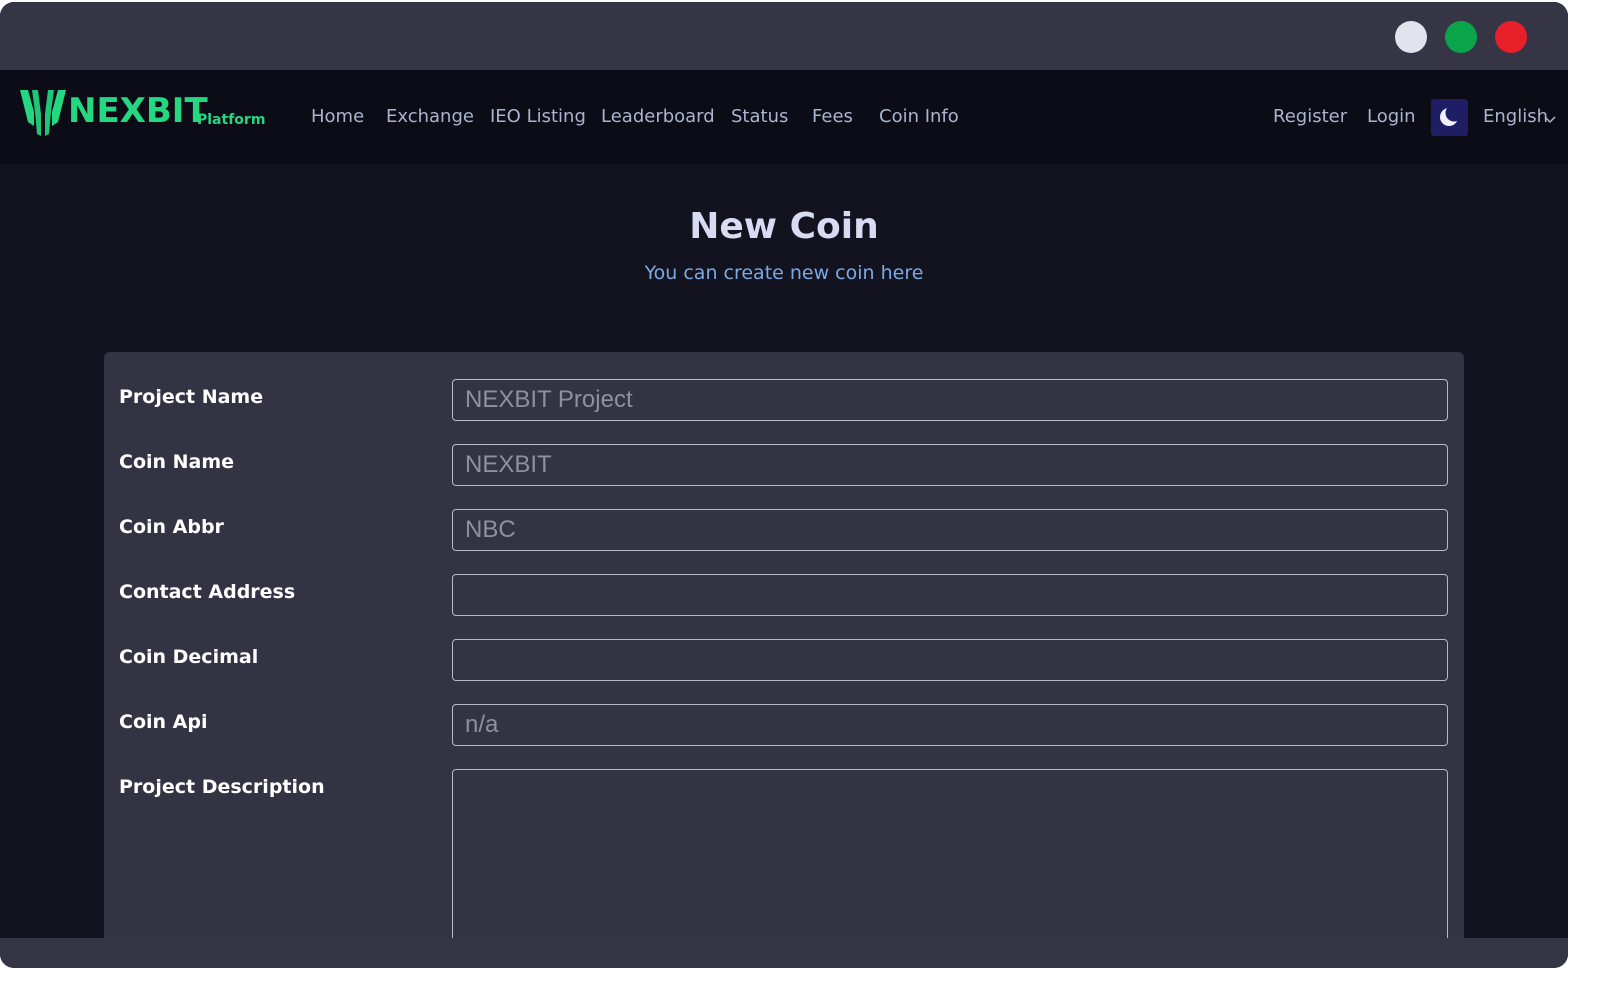 Image resolution: width=1600 pixels, height=1000 pixels. What do you see at coordinates (538, 116) in the screenshot?
I see `nav-ieo-listing: IEO Listing` at bounding box center [538, 116].